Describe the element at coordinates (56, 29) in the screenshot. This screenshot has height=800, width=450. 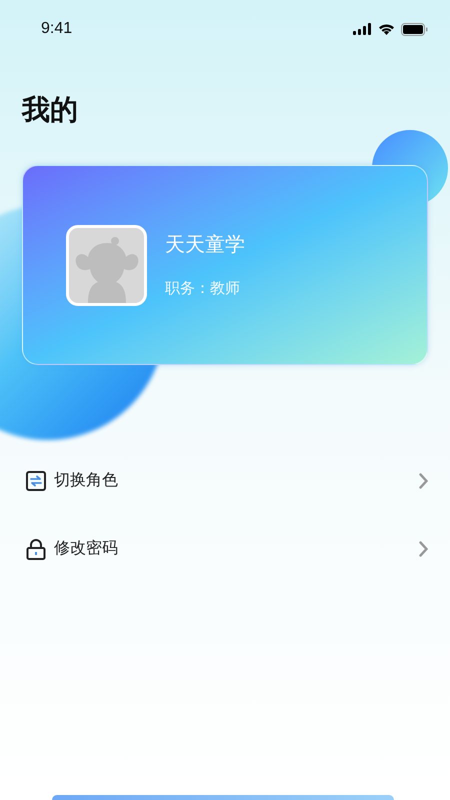
I see `status-time: 9:41` at that location.